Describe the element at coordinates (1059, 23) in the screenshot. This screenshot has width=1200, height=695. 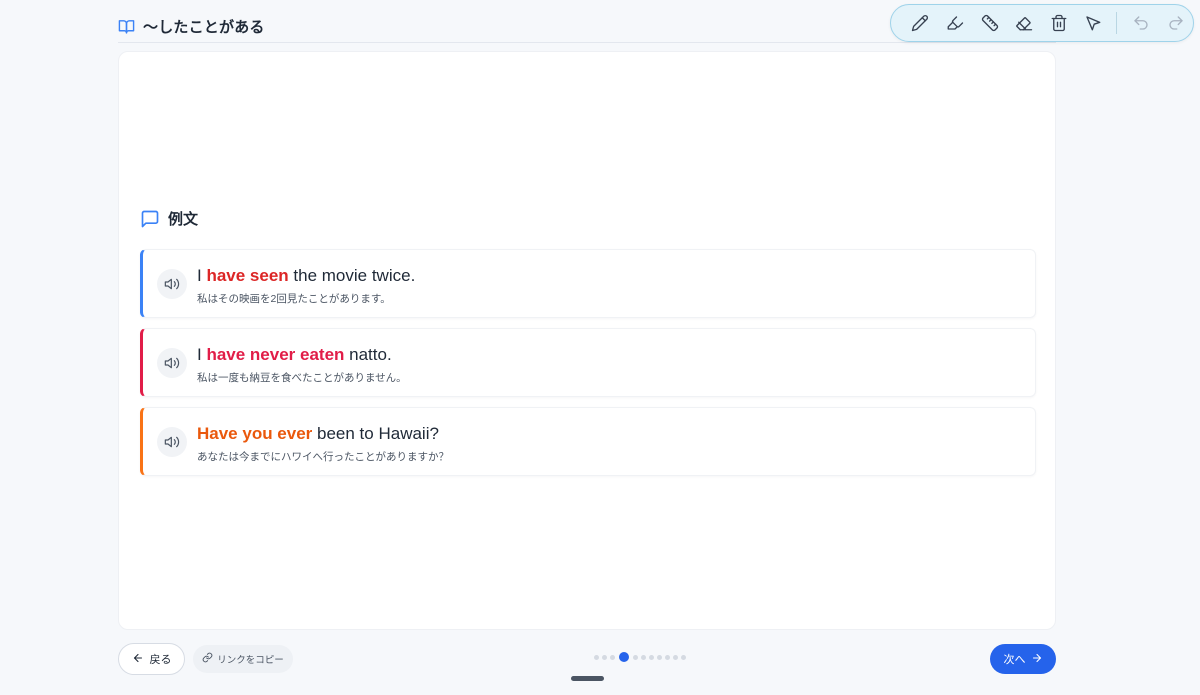
I see `trash-icon` at that location.